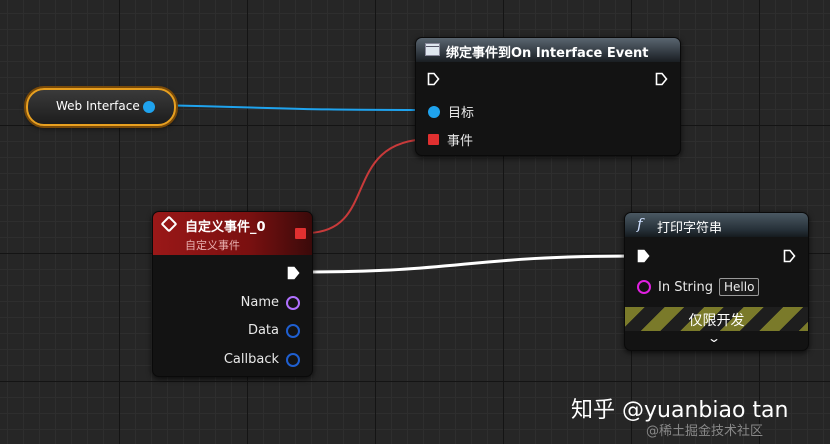 The height and width of the screenshot is (444, 830). Describe the element at coordinates (300, 233) in the screenshot. I see `delegate-output-pin` at that location.